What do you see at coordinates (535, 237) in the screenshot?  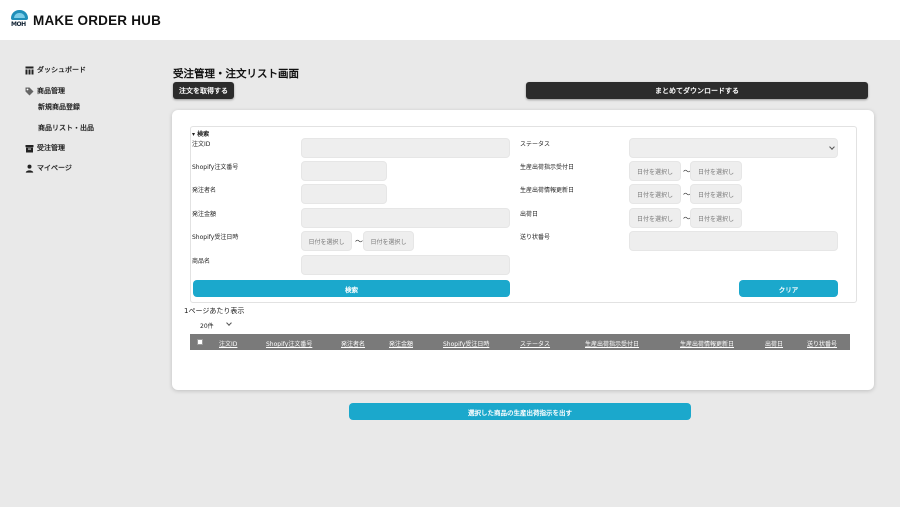 I see `tracking-no-label: 送り状番号` at bounding box center [535, 237].